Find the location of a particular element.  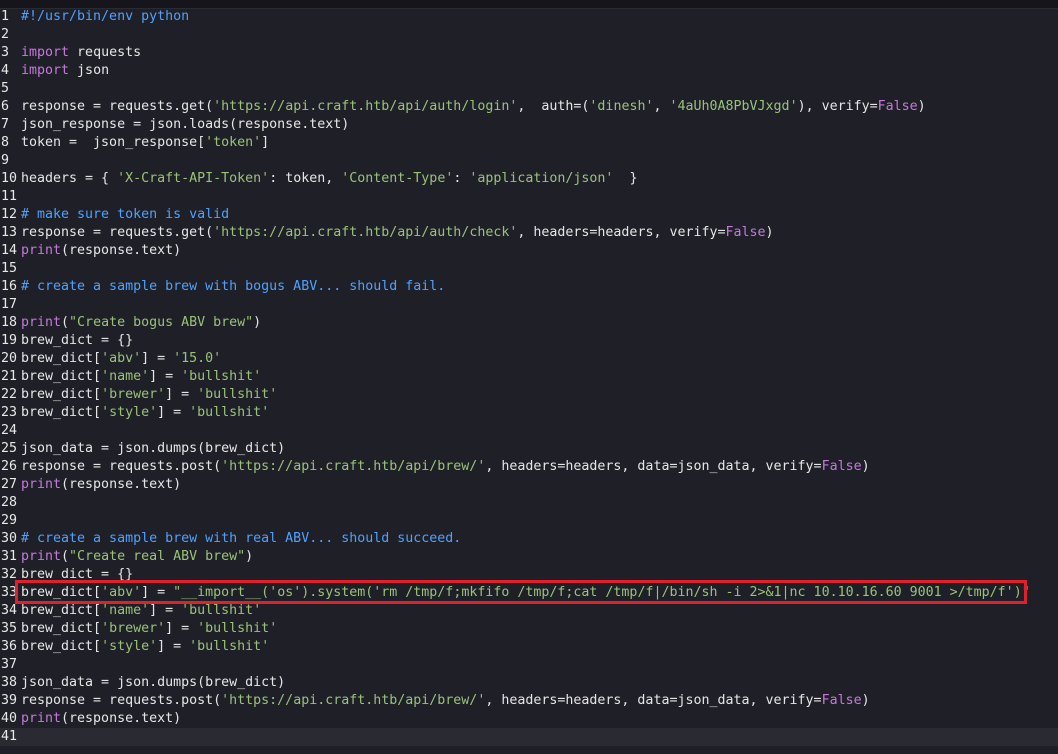

line-number: 25 is located at coordinates (9, 448).